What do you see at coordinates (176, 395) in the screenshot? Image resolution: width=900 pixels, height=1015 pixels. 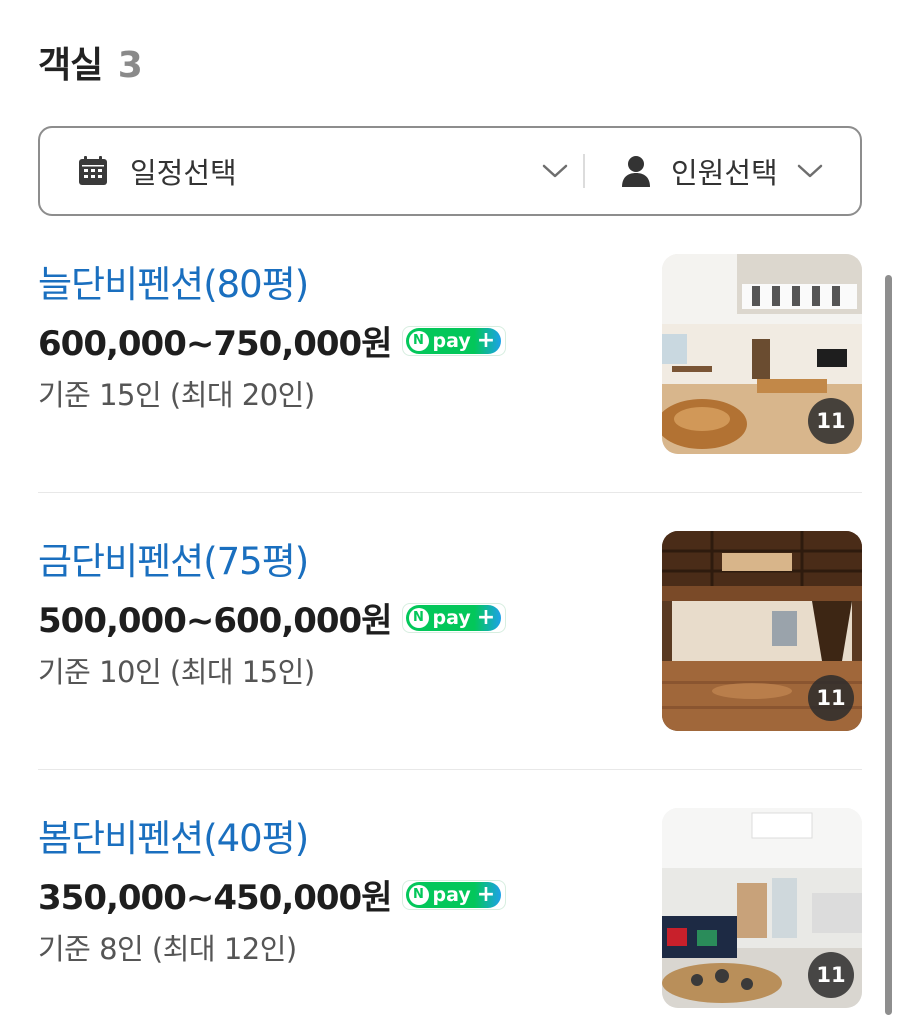 I see `room-capacity: 기준 15인 (최대 20인)` at bounding box center [176, 395].